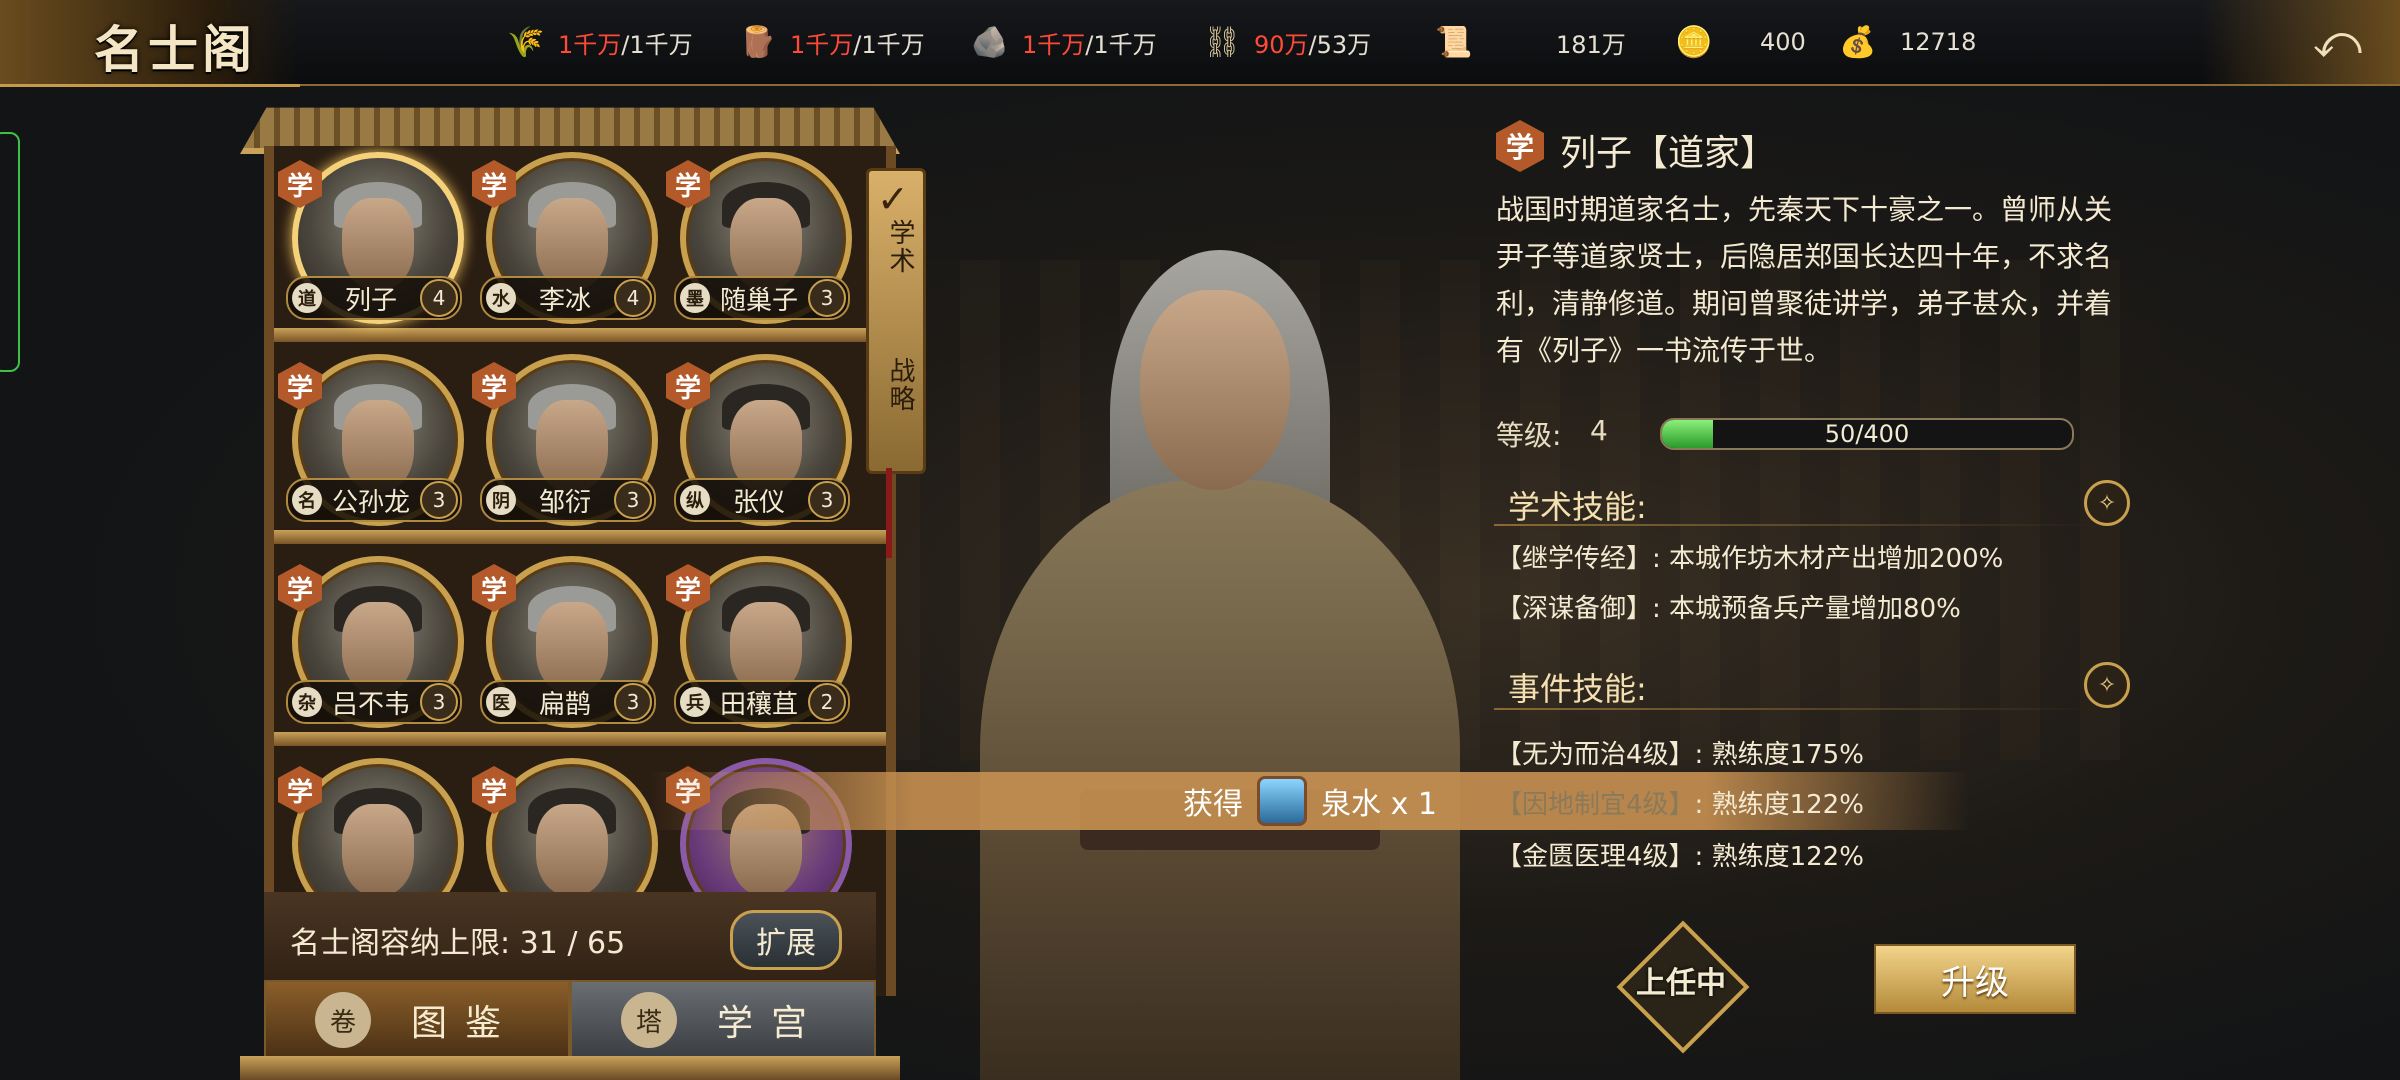 The height and width of the screenshot is (1080, 2400). What do you see at coordinates (417, 1020) in the screenshot?
I see `tab-collection: 卷 图鉴` at bounding box center [417, 1020].